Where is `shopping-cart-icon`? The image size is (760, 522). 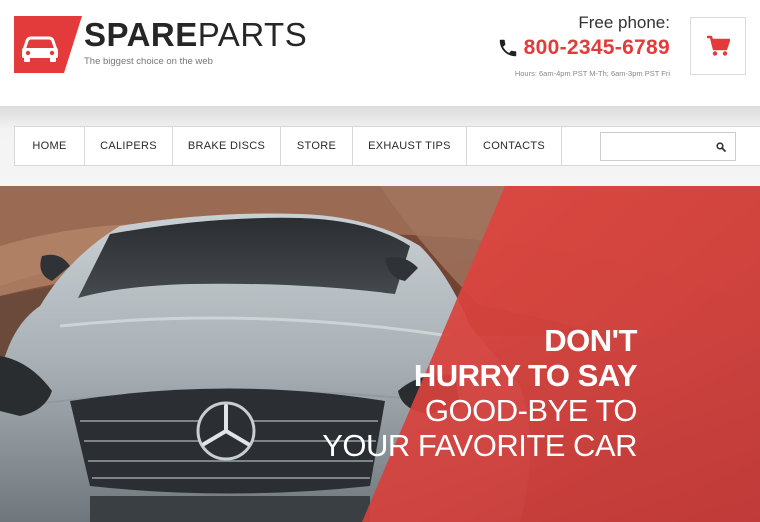
shopping-cart-icon is located at coordinates (718, 45).